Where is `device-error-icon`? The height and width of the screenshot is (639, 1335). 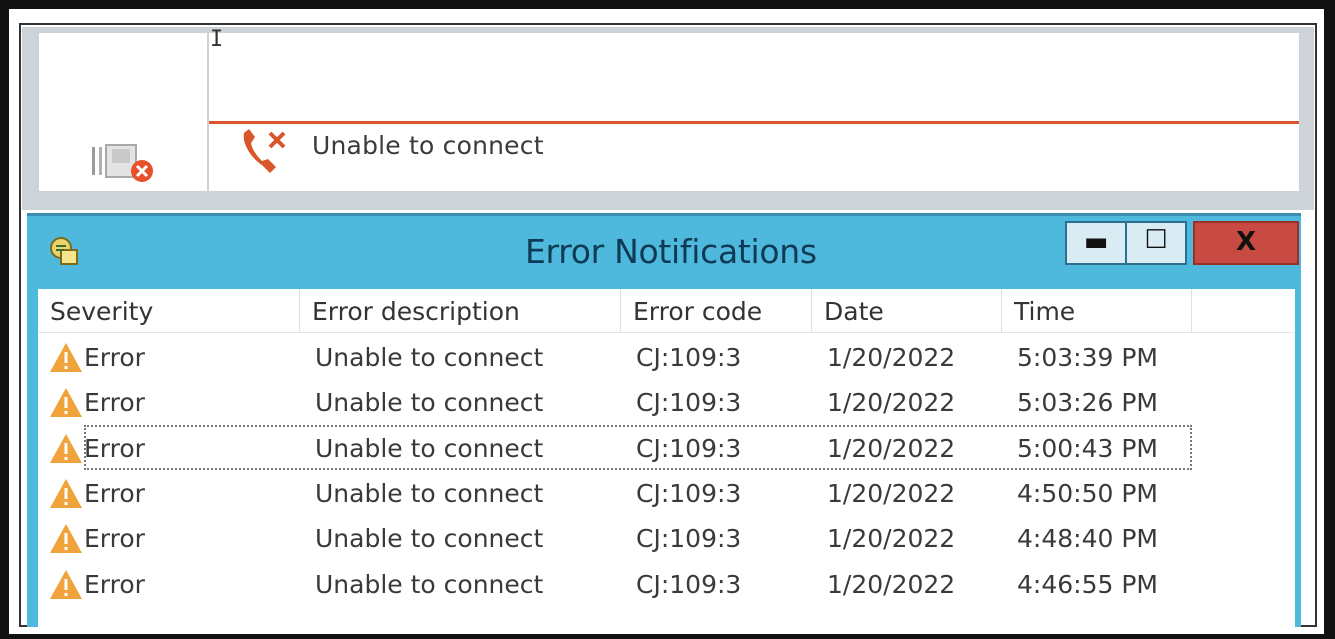
device-error-icon is located at coordinates (122, 163).